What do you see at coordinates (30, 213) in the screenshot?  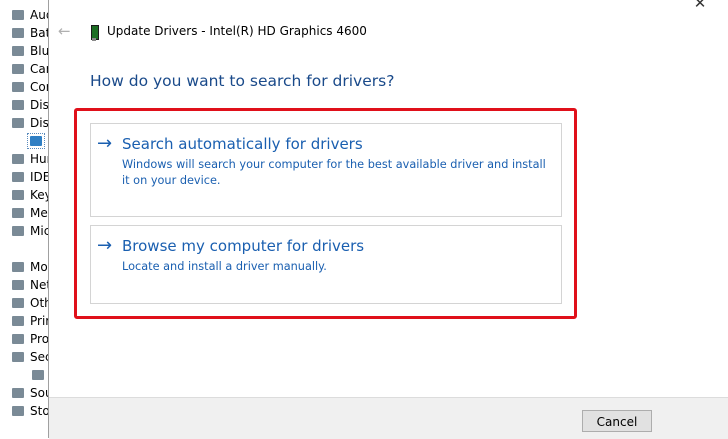 I see `tree-item: Mei` at bounding box center [30, 213].